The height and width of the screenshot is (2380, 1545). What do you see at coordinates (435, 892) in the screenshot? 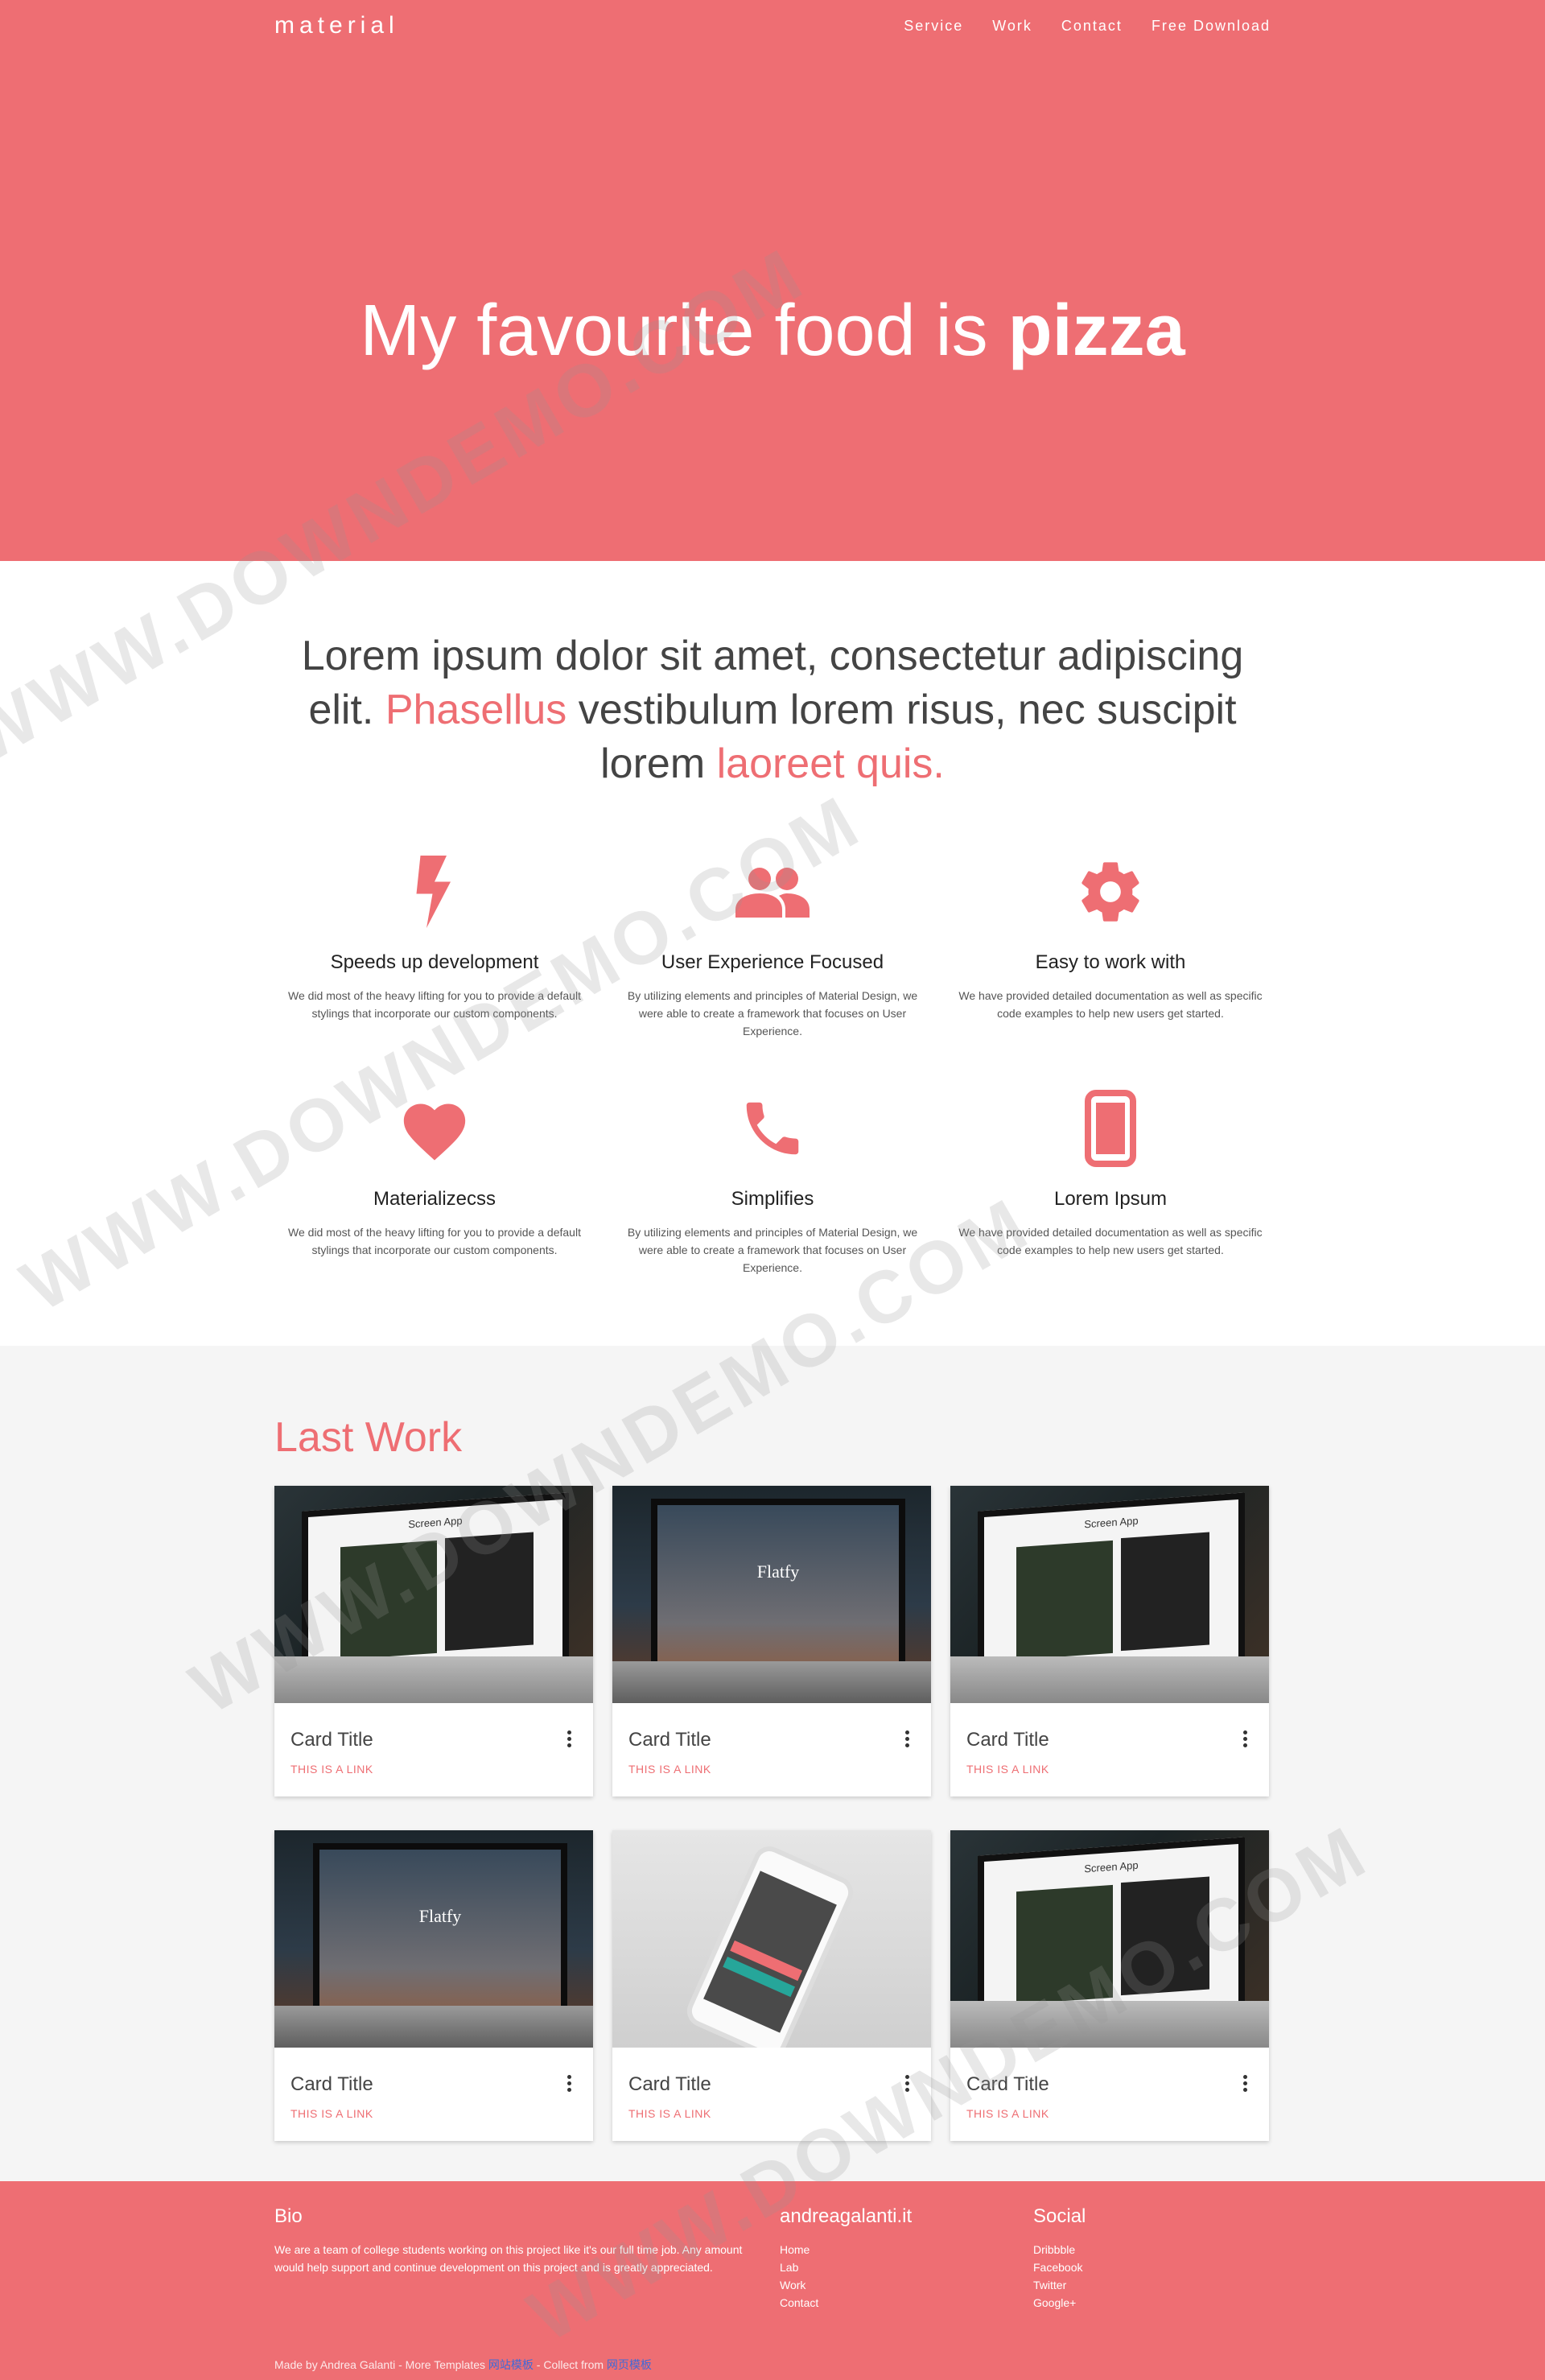
I see `bolt-icon` at bounding box center [435, 892].